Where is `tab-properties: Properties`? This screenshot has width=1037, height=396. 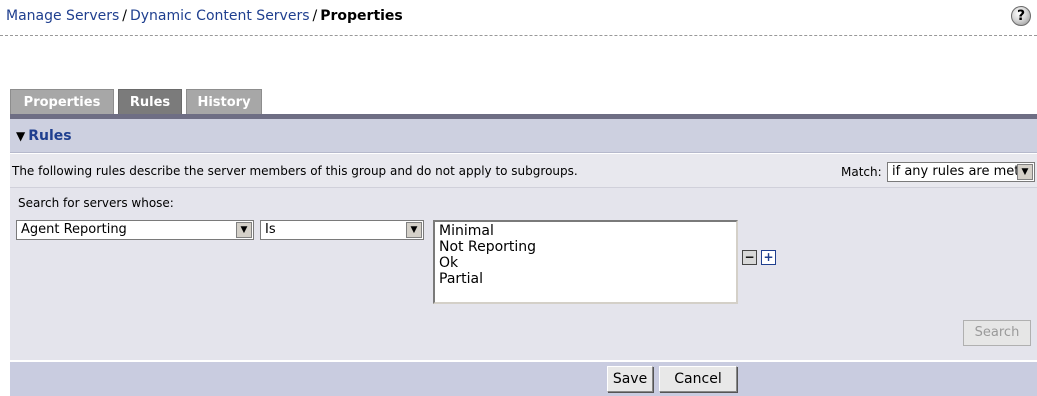 tab-properties: Properties is located at coordinates (62, 101).